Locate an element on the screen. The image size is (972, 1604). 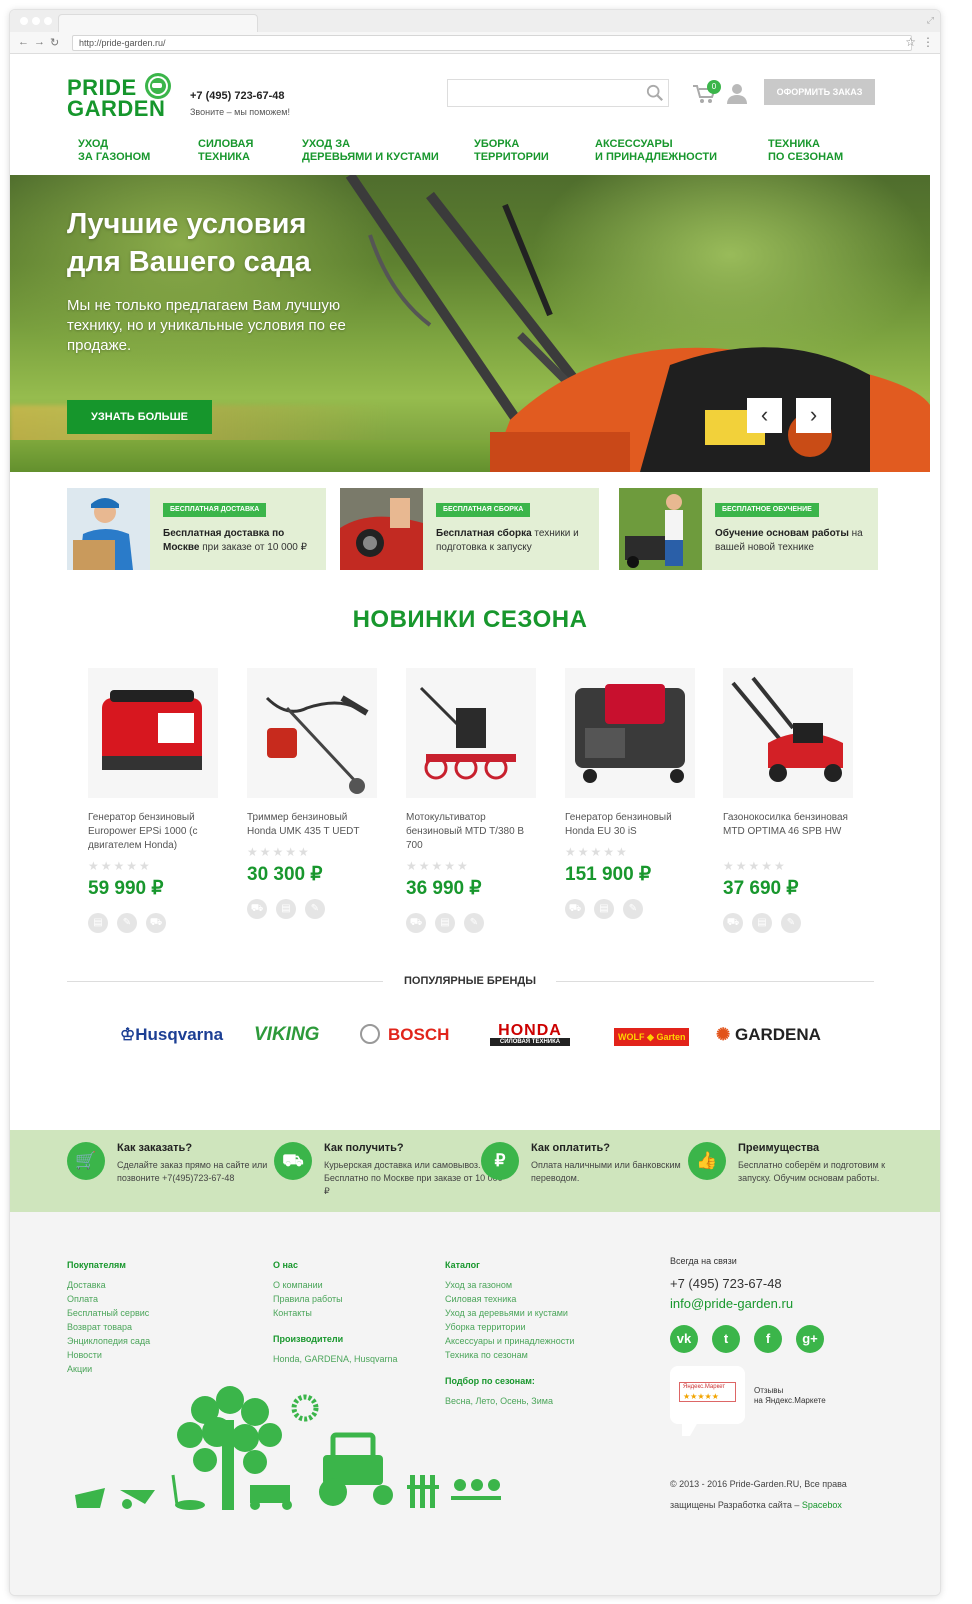
browser-tab is located at coordinates (158, 23).